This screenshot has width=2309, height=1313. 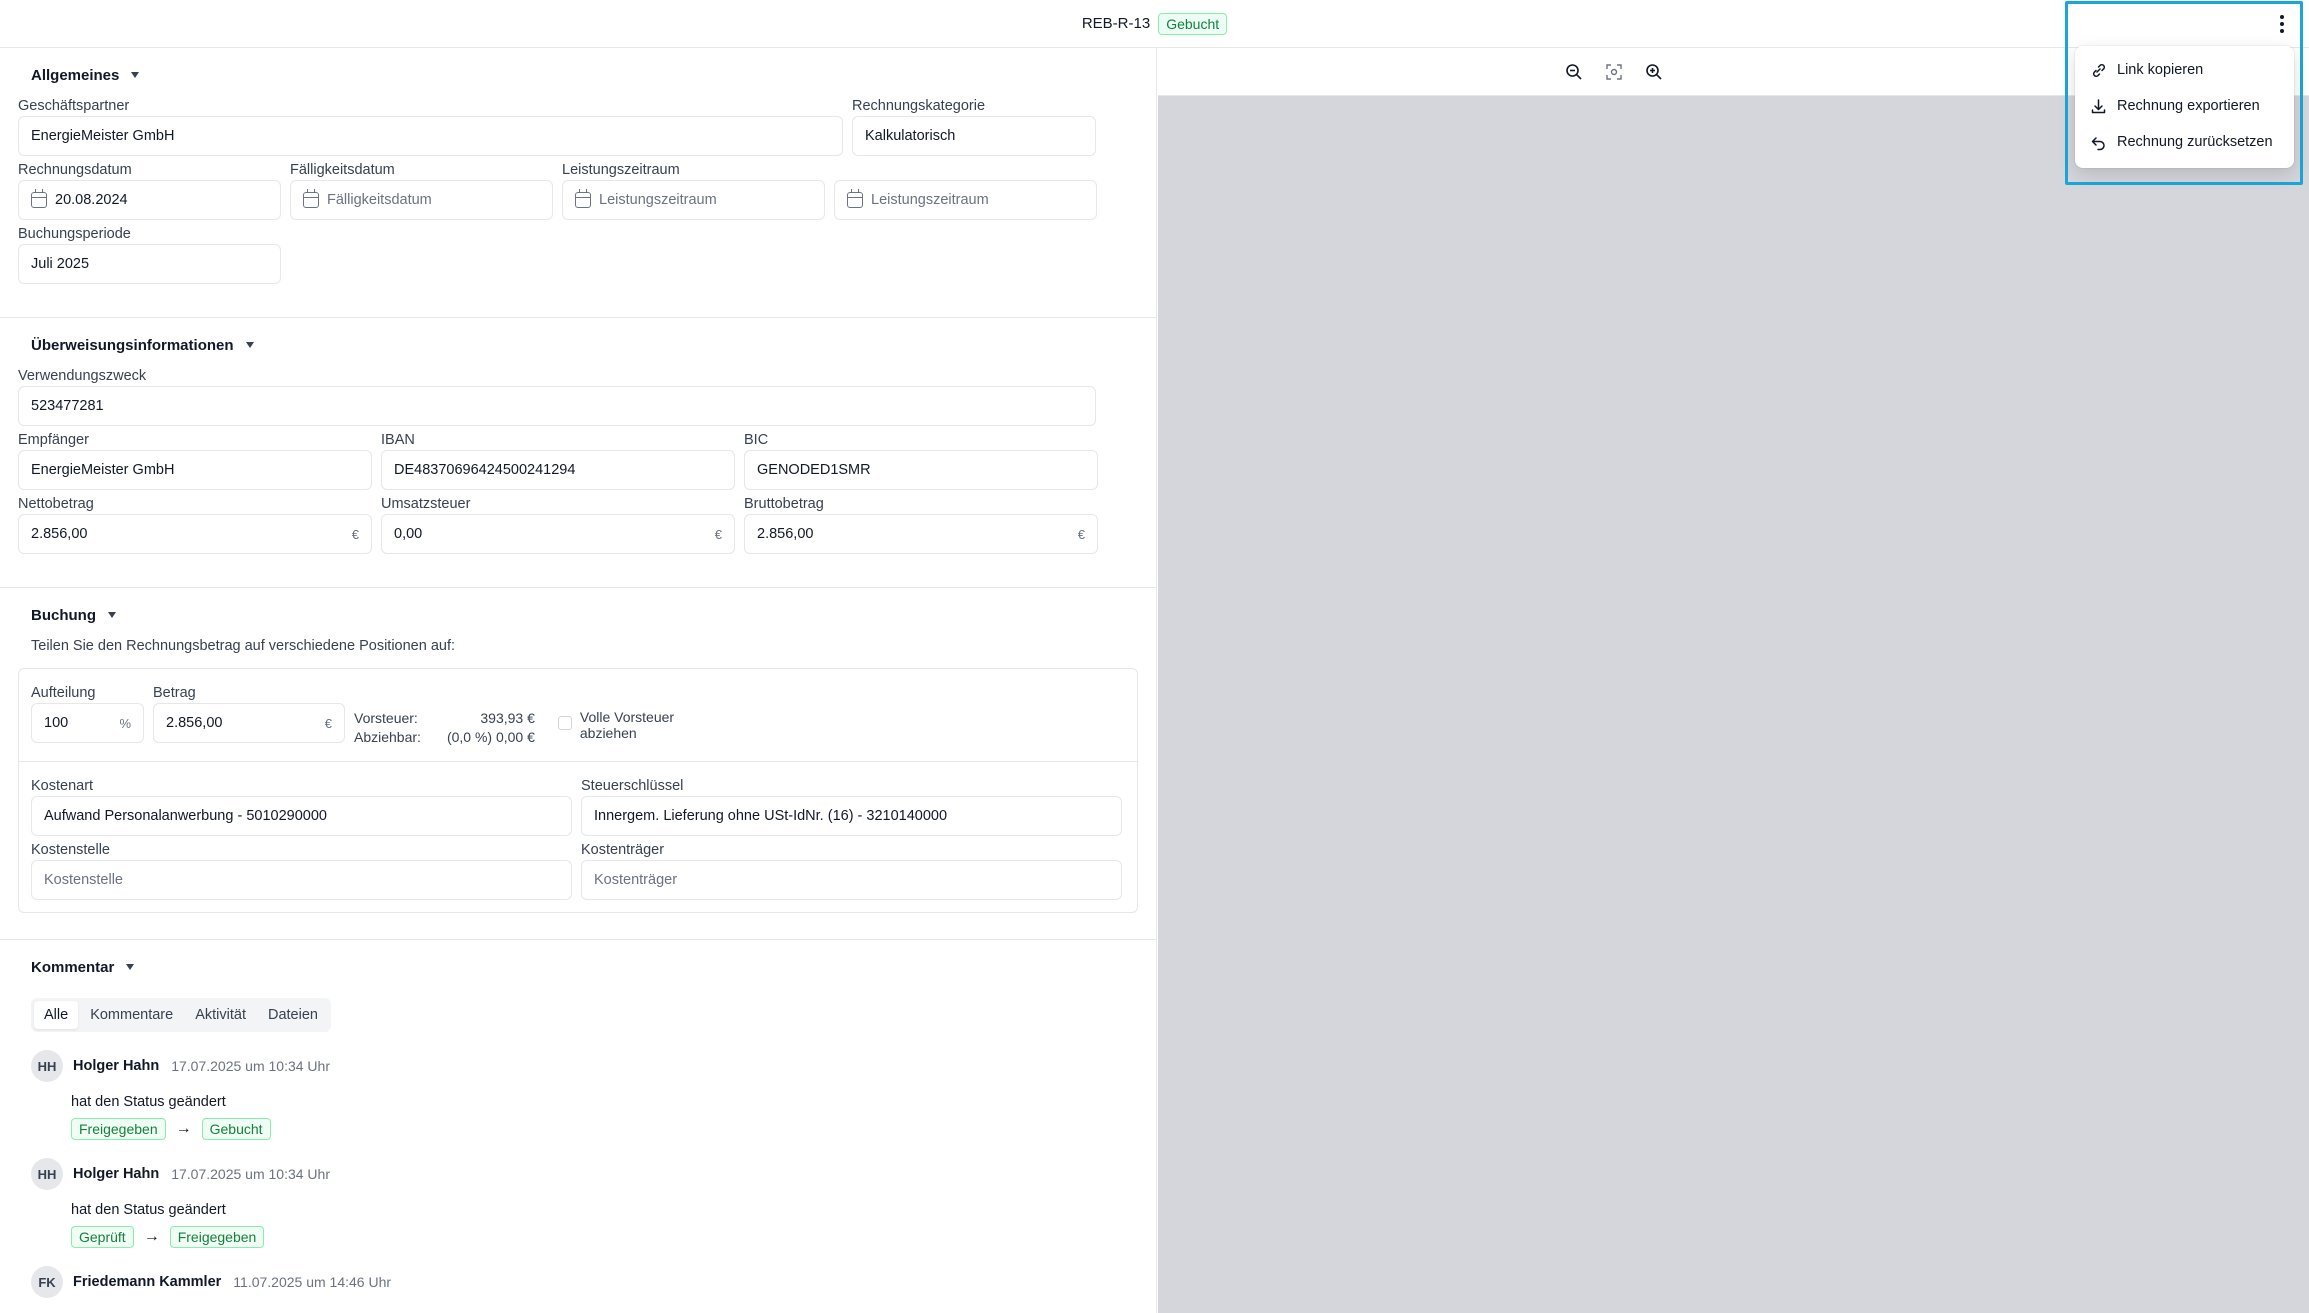 What do you see at coordinates (814, 470) in the screenshot?
I see `bic-value: GENODED1SMR` at bounding box center [814, 470].